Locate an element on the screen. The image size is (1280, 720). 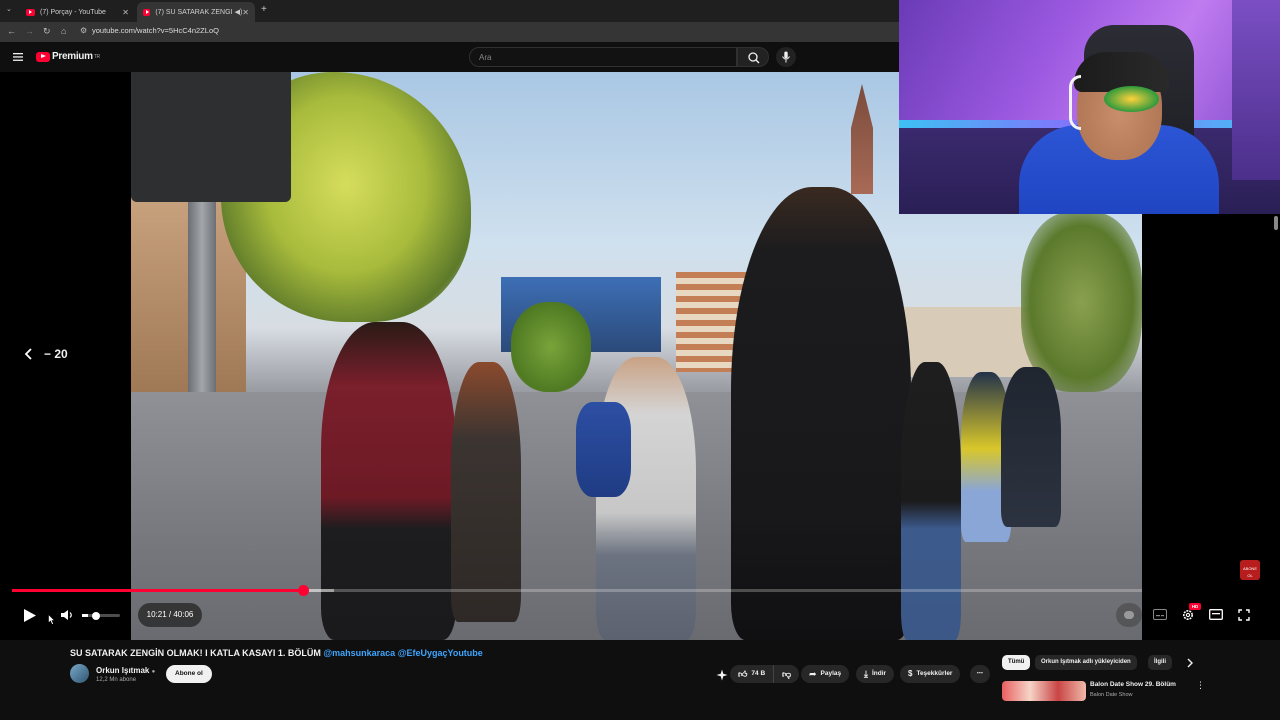
tree-right is located at coordinates (1081, 302).